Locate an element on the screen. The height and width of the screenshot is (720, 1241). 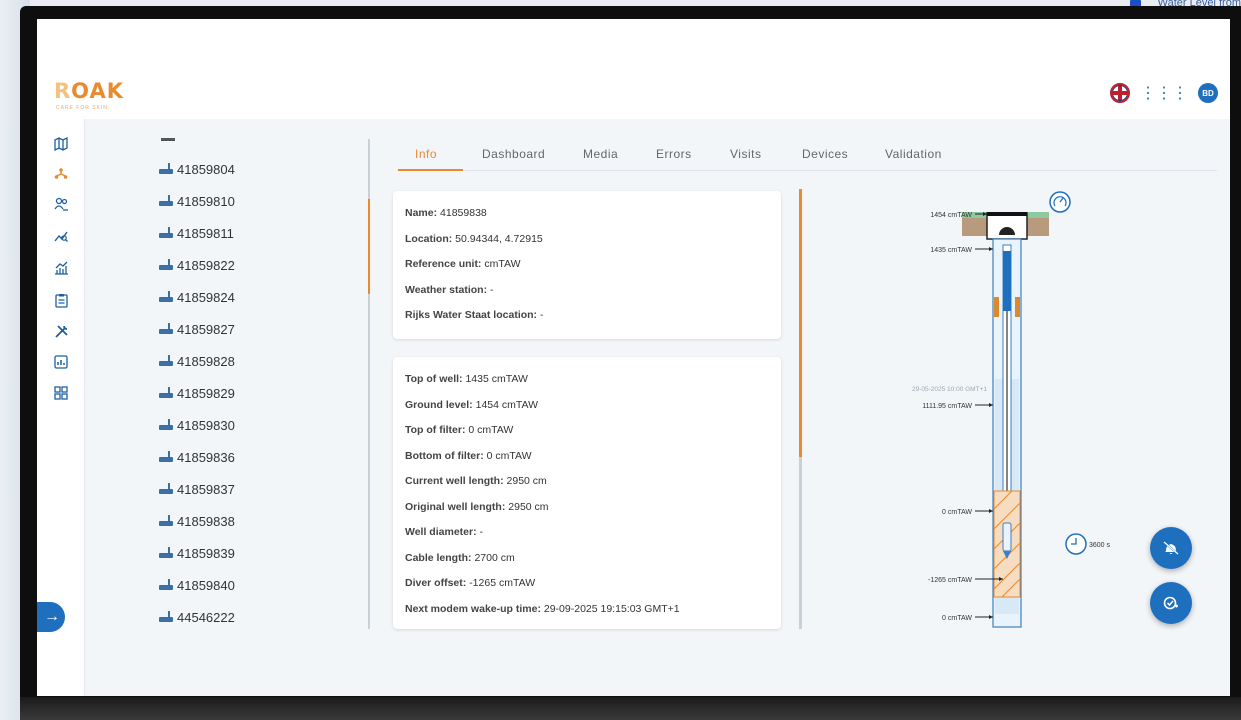
measurement-timestamp: 29-05-2025 10:00 GMT+1 is located at coordinates (949, 389).